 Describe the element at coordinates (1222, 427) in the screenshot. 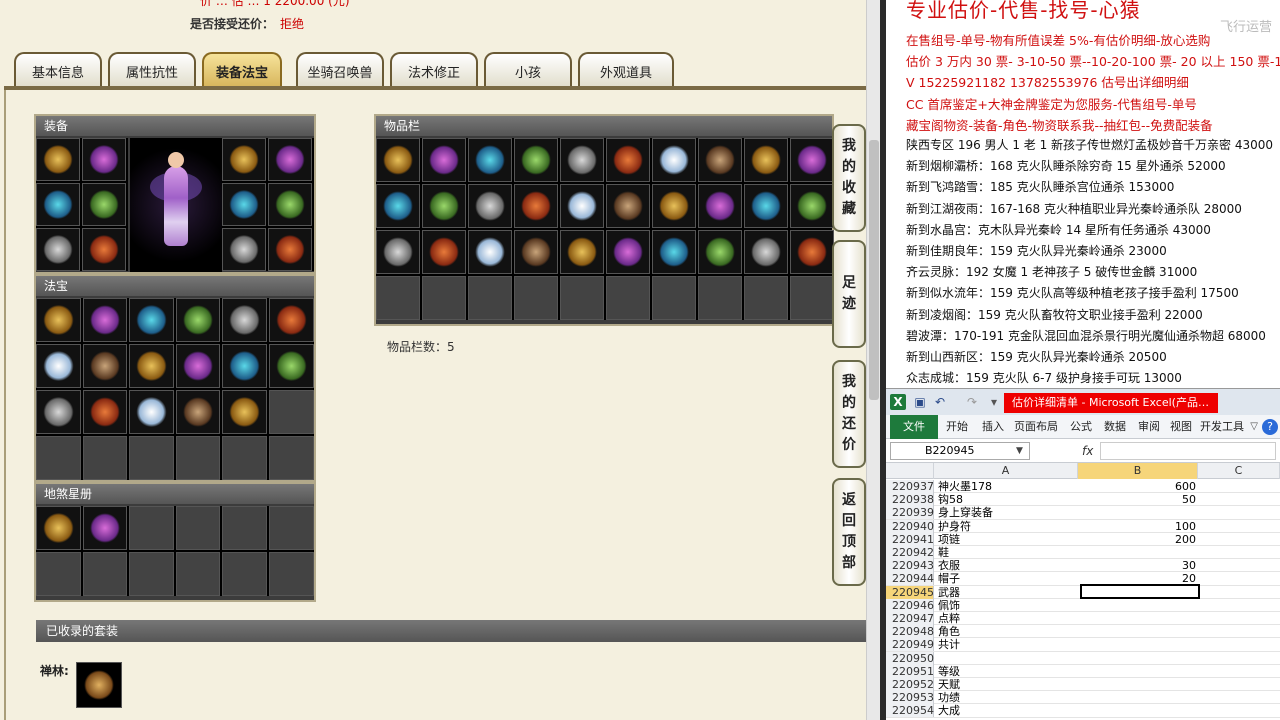

I see `ribbon-tab-8: 开发工具` at that location.